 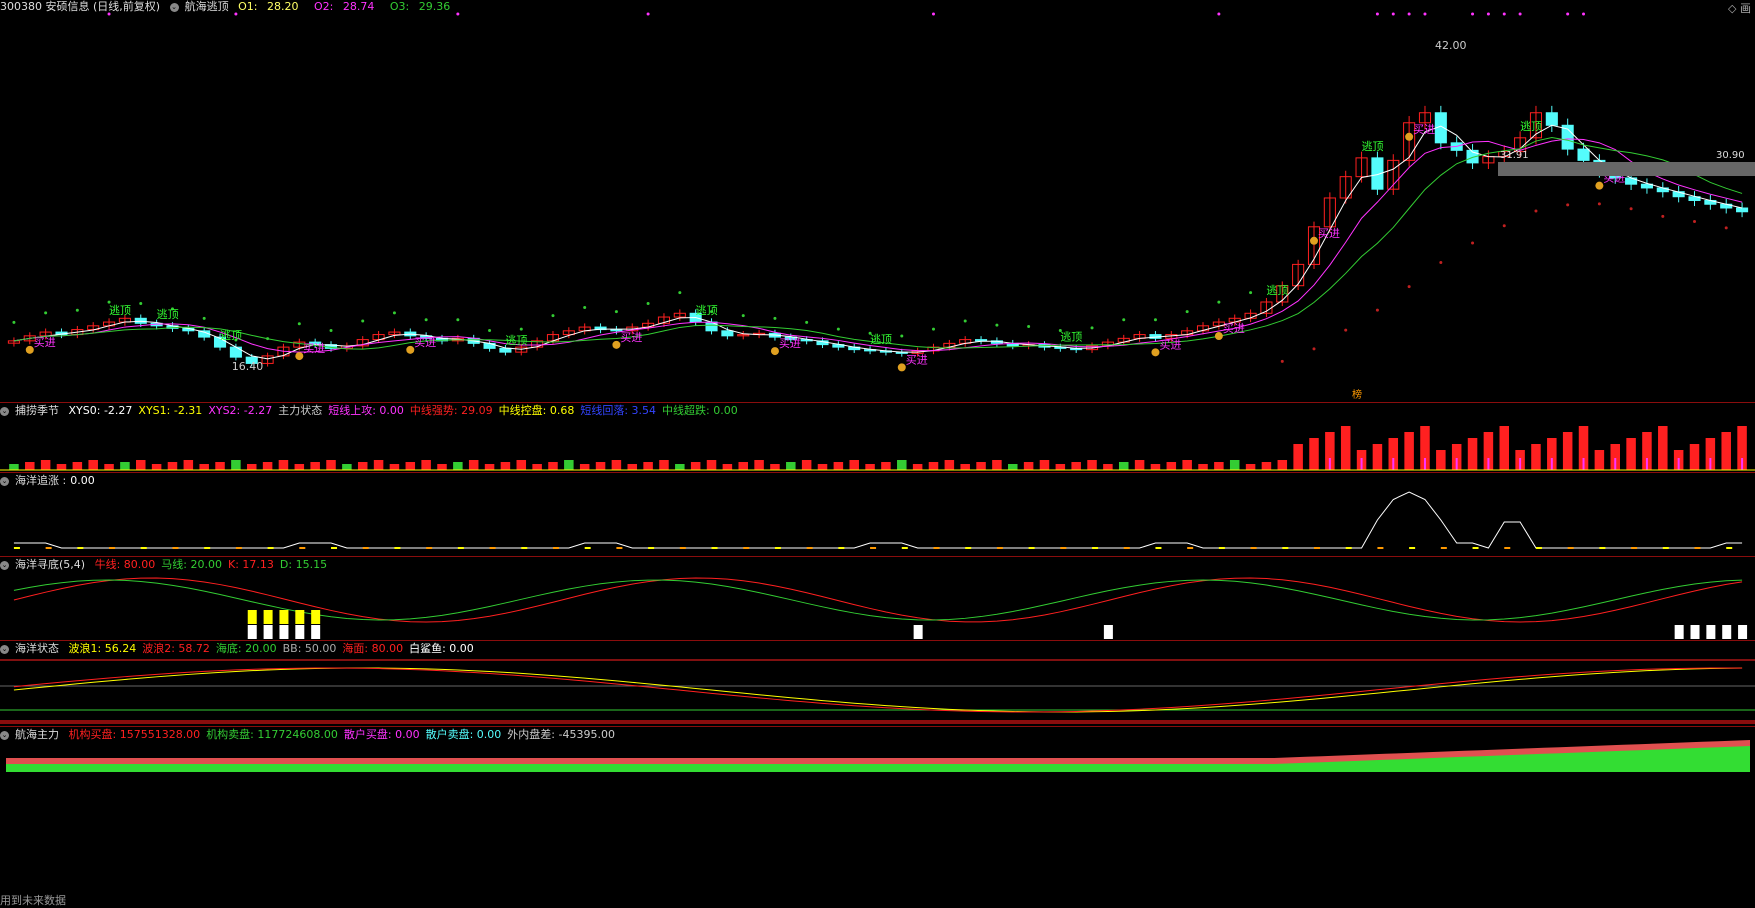 I want to click on candle-body, so click(x=1551, y=119).